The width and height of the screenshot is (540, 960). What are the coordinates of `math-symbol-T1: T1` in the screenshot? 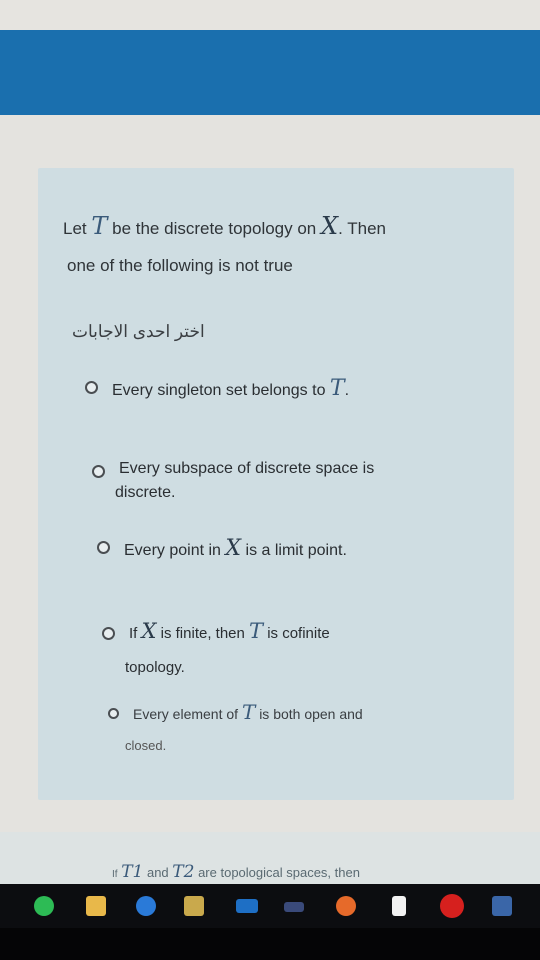 It's located at (132, 872).